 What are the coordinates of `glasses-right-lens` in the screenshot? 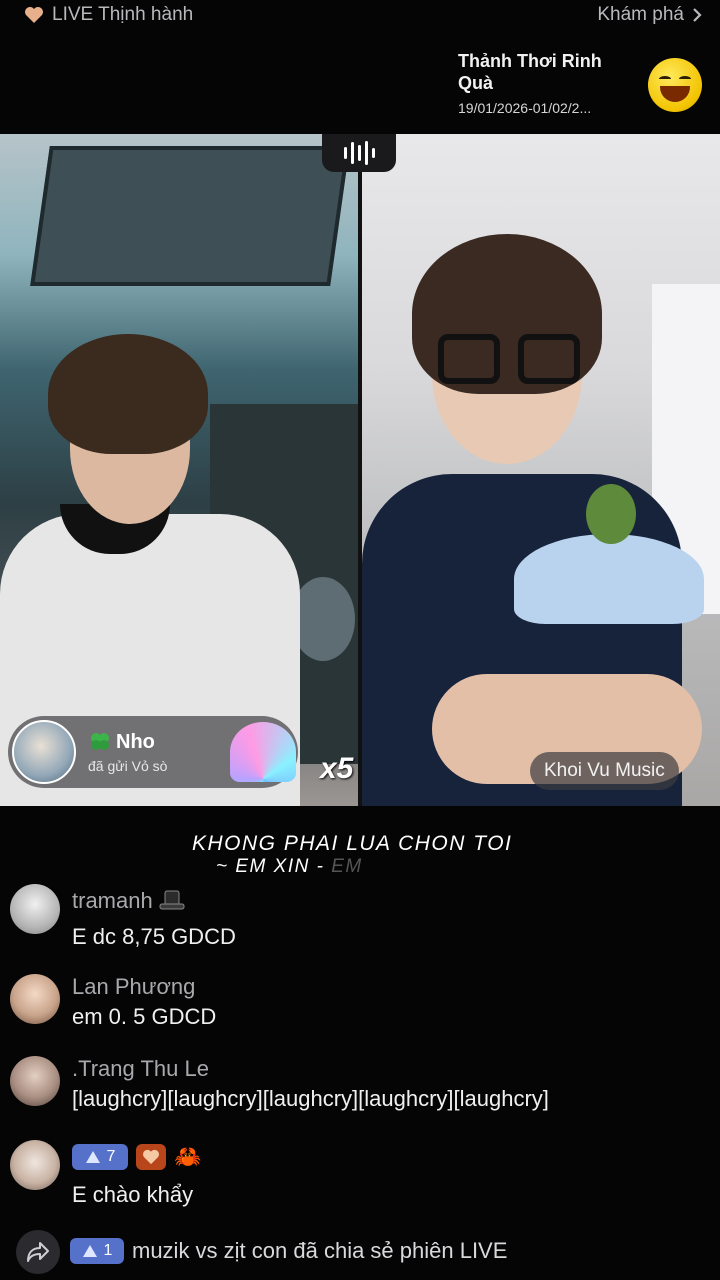 It's located at (549, 359).